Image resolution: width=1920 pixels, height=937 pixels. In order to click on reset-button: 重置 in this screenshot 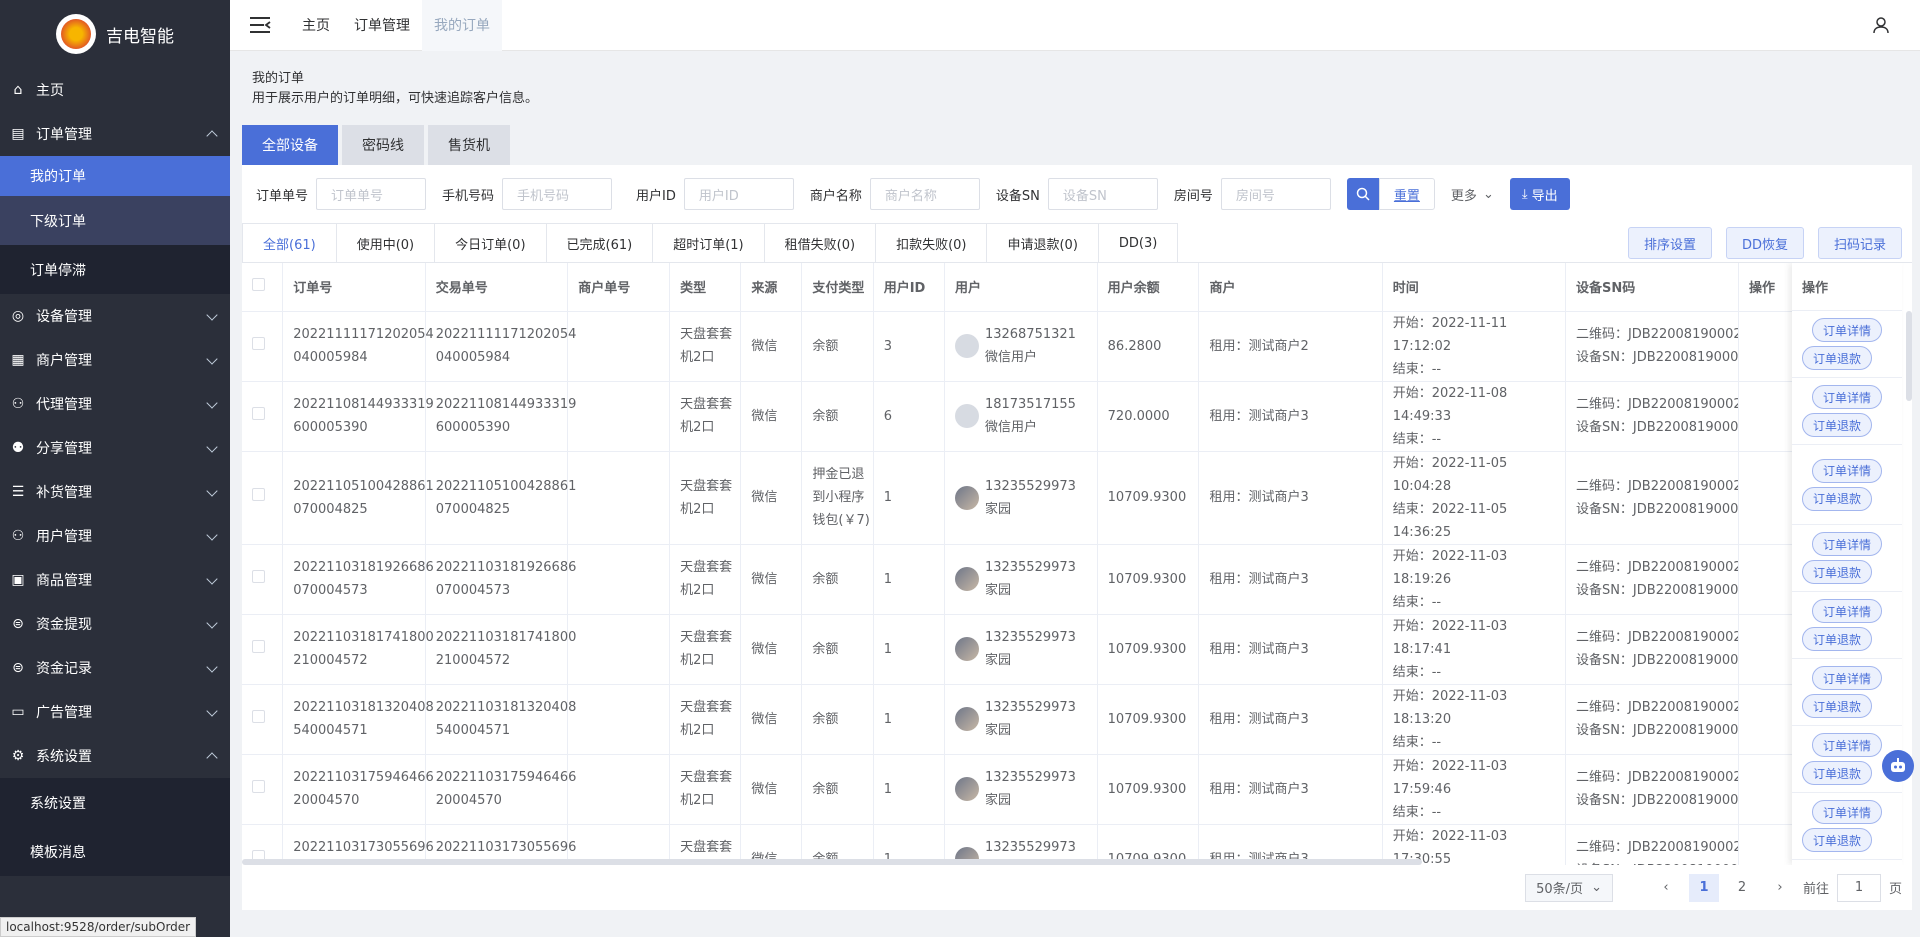, I will do `click(1406, 194)`.